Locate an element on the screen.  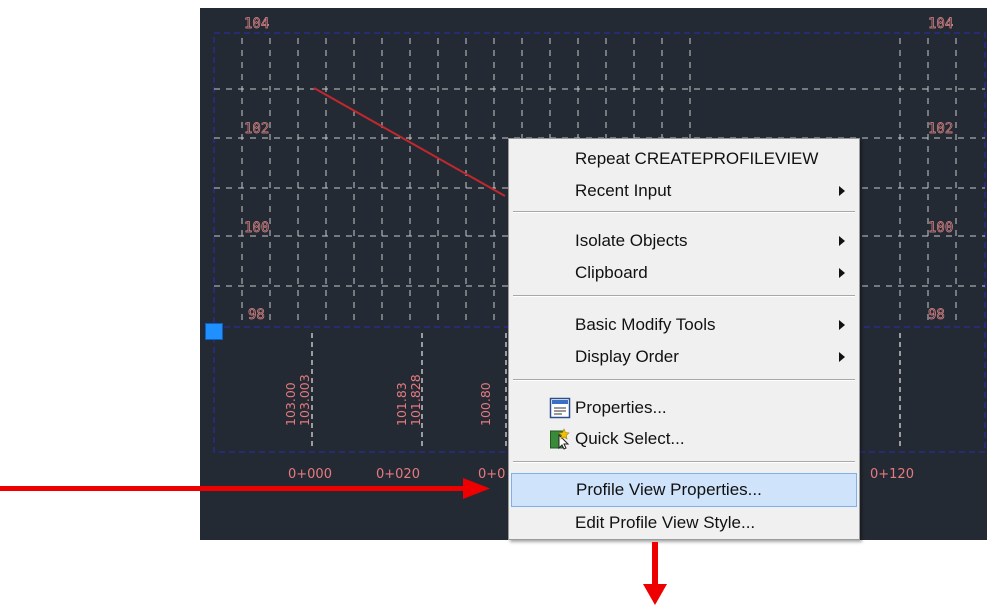
menu-item-recent-input: Recent Input is located at coordinates (684, 191).